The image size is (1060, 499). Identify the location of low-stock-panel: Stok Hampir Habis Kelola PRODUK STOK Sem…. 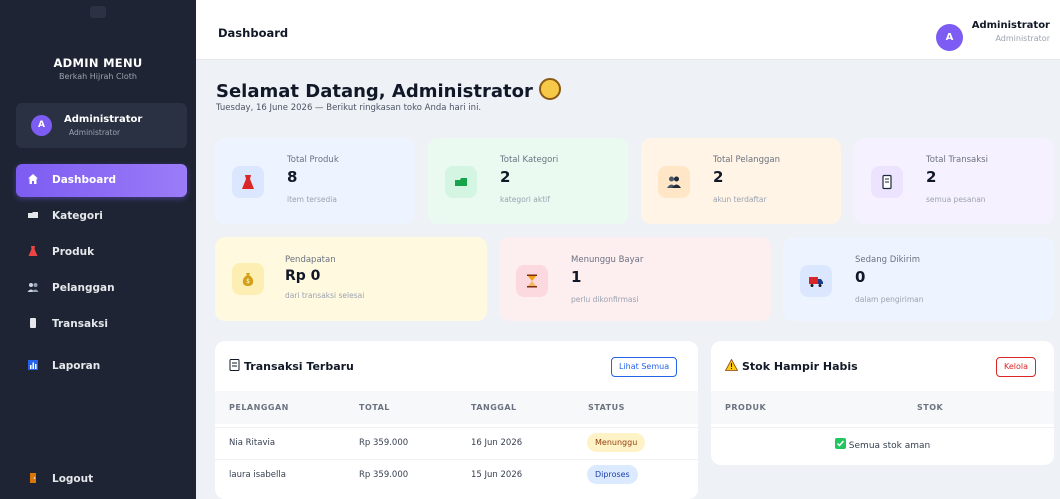
(882, 403).